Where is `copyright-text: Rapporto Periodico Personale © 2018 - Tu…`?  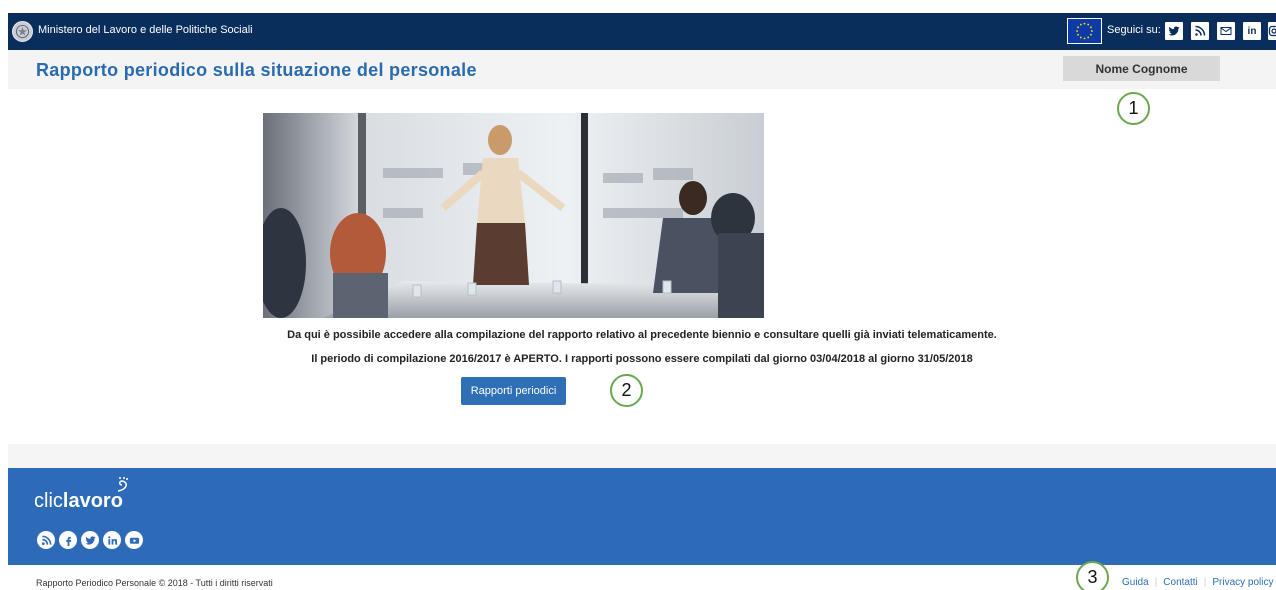 copyright-text: Rapporto Periodico Personale © 2018 - Tu… is located at coordinates (154, 583).